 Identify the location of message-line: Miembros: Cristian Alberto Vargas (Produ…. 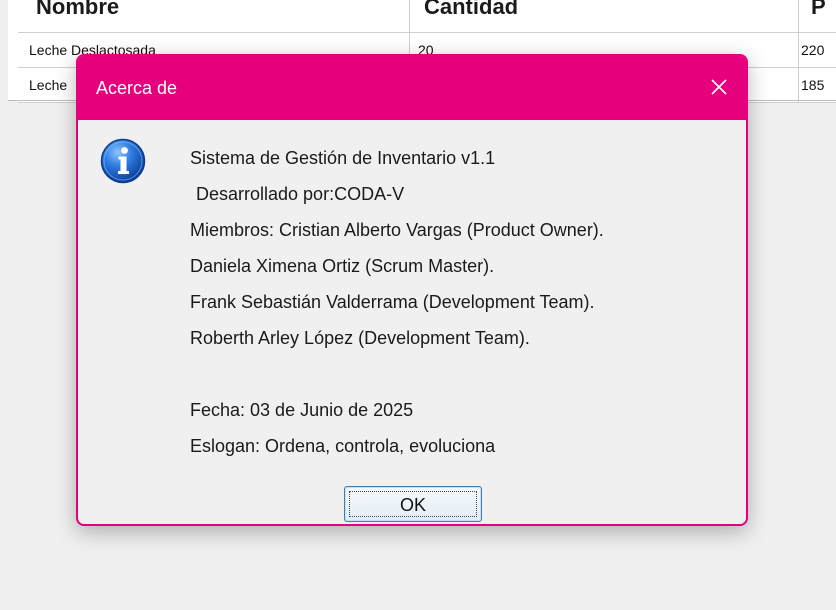
(397, 230).